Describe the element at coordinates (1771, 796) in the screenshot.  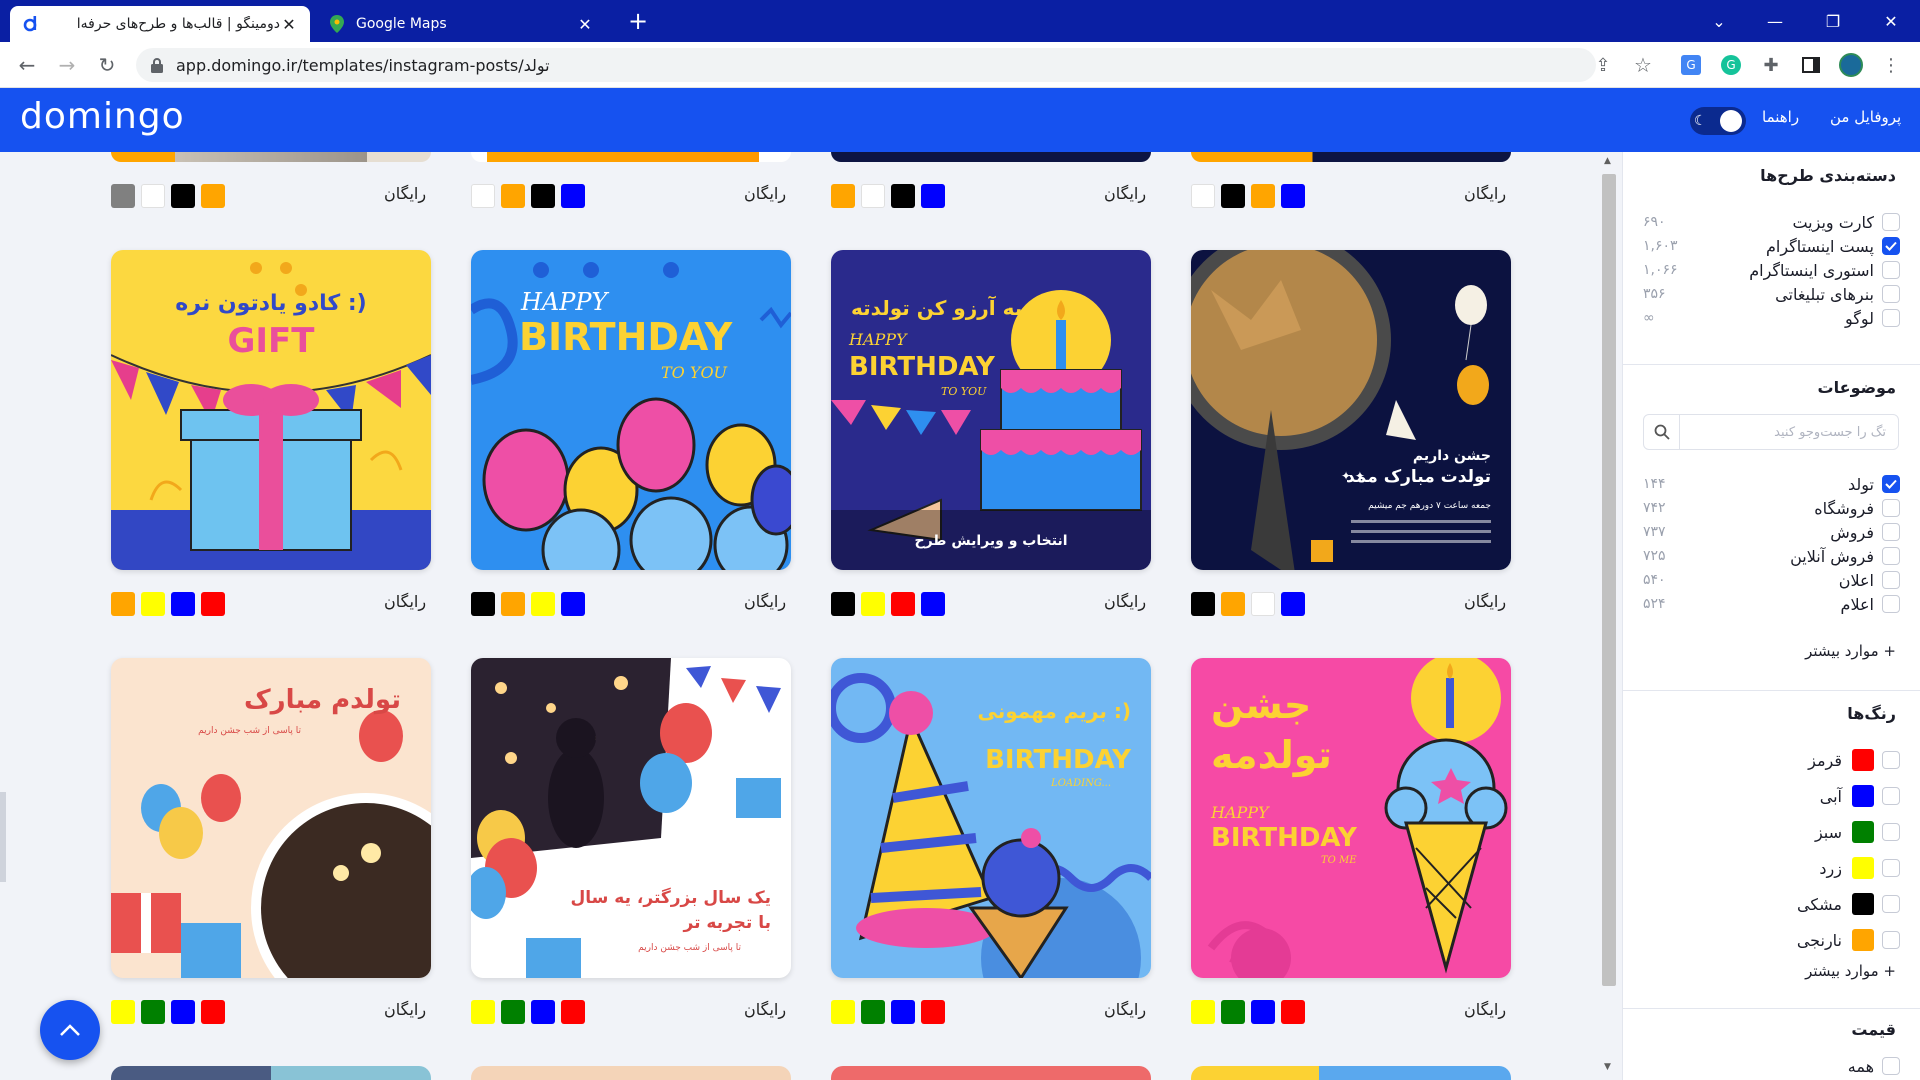
I see `color-option: آبی` at that location.